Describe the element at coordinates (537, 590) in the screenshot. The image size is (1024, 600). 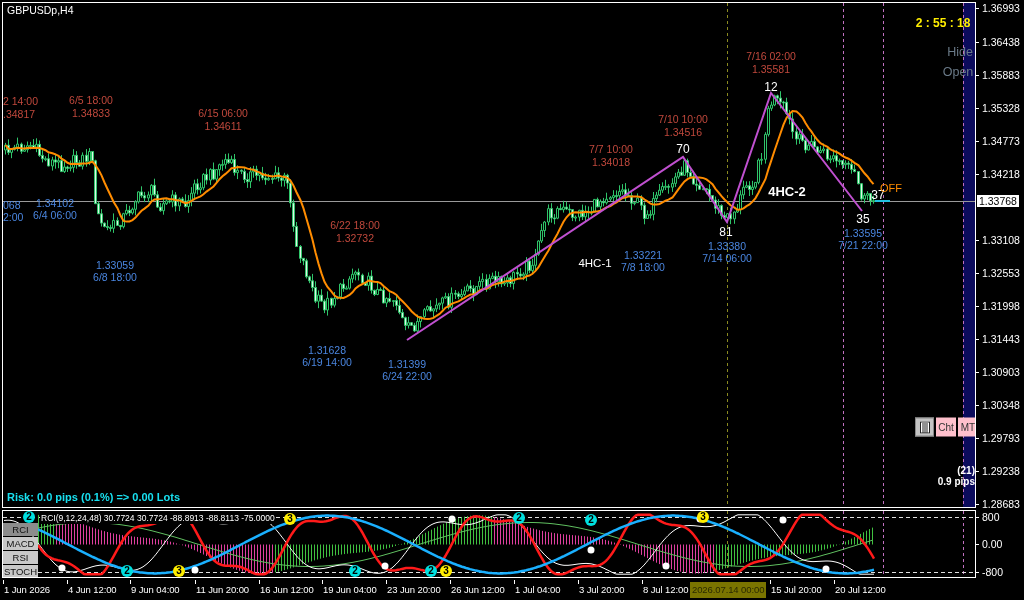
I see `time-axis-label: 1 Jul 04:00` at that location.